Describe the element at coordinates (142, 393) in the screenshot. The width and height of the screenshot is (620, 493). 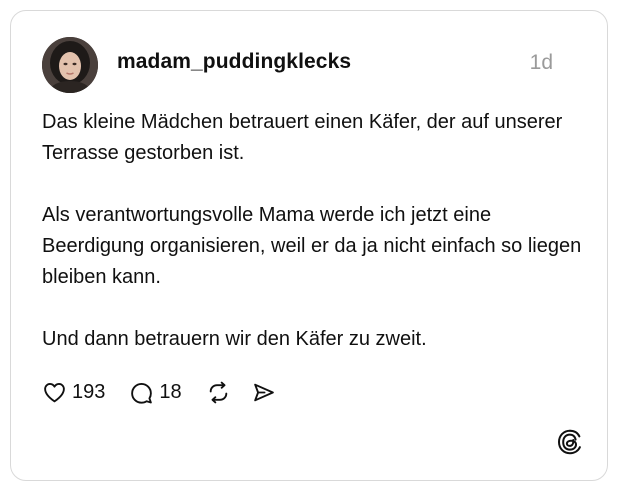
I see `speech-bubble-icon` at that location.